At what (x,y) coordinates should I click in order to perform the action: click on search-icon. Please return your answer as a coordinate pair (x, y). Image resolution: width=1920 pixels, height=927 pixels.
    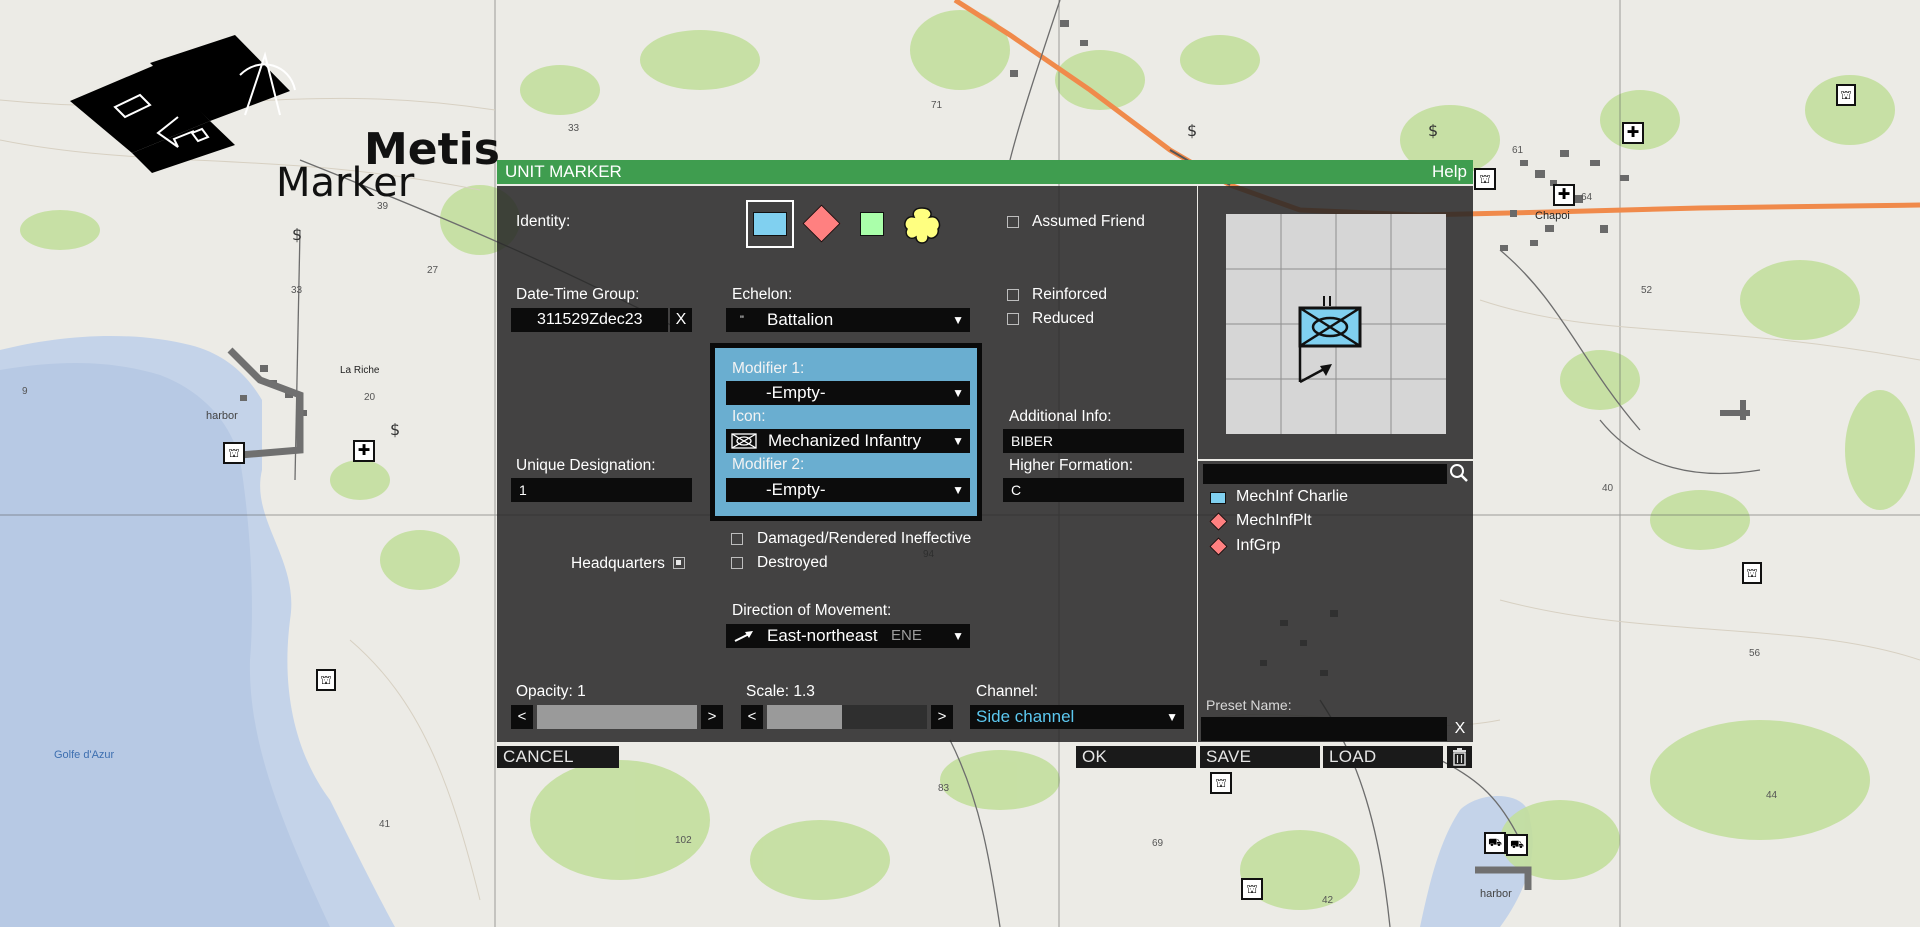
    Looking at the image, I should click on (1459, 473).